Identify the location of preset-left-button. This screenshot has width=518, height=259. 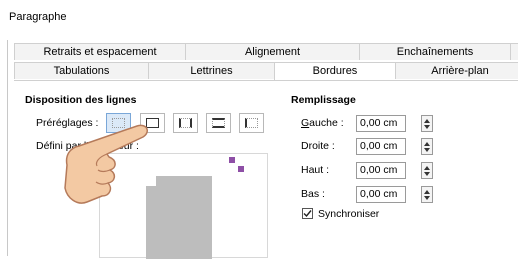
(251, 123).